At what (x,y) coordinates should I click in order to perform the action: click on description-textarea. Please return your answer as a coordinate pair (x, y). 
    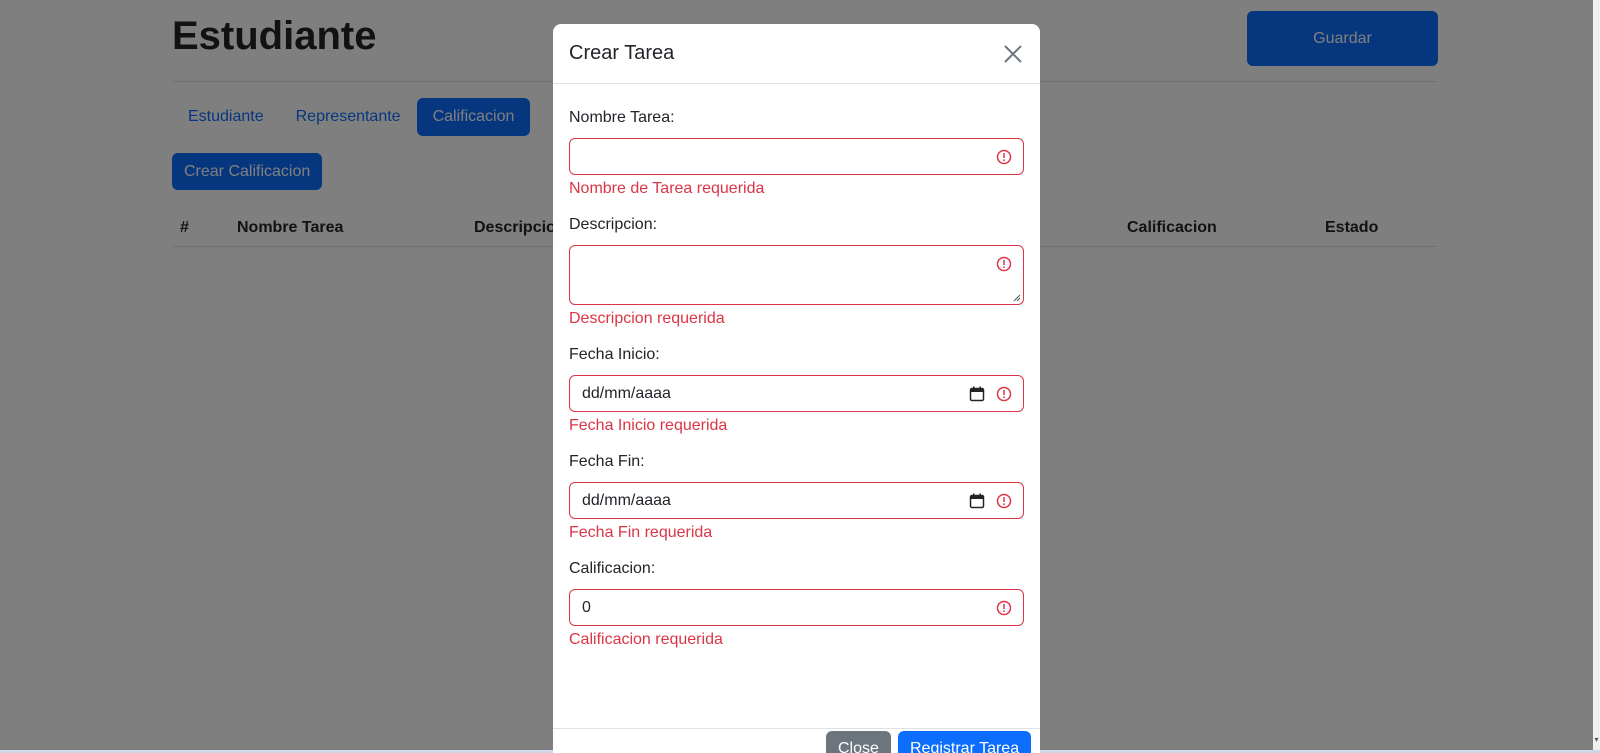
    Looking at the image, I should click on (796, 275).